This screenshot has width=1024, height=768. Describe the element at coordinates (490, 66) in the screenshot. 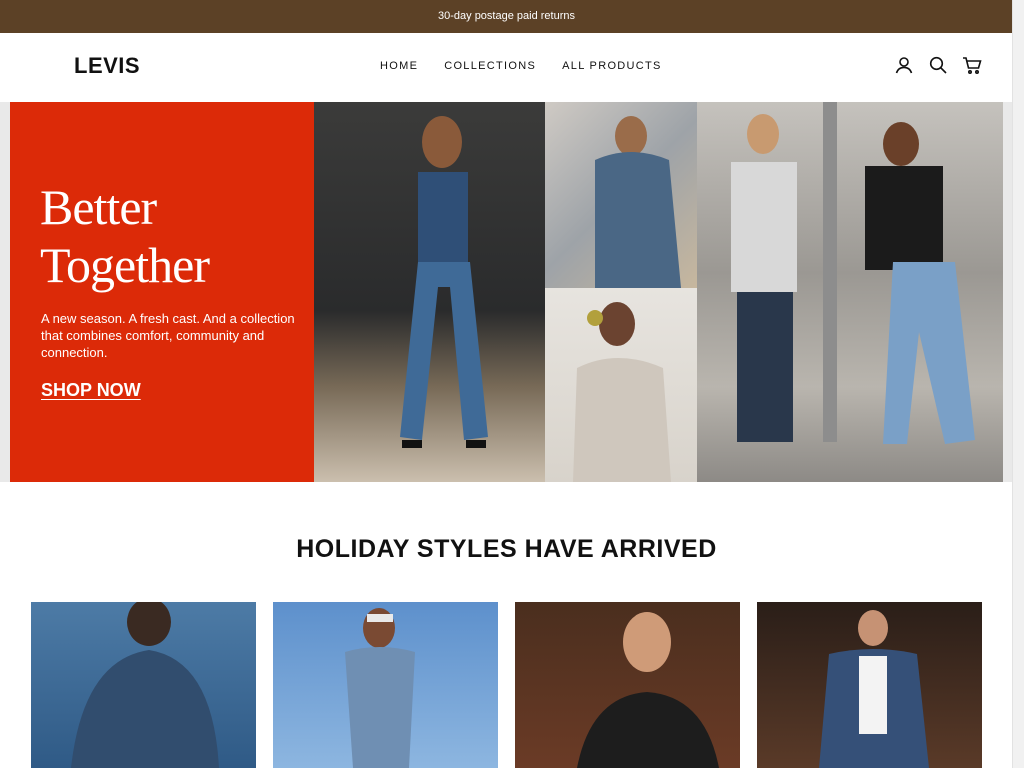

I see `nav-collections: COLLECTIONS` at that location.